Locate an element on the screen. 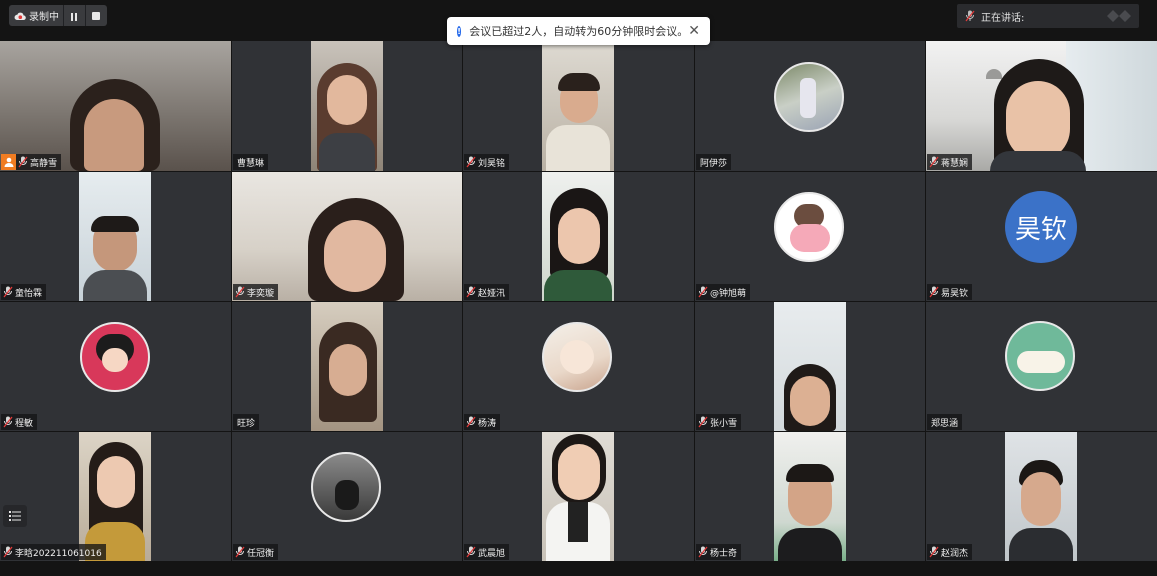 The width and height of the screenshot is (1157, 576). participant-tile: 李奕璇 is located at coordinates (347, 236).